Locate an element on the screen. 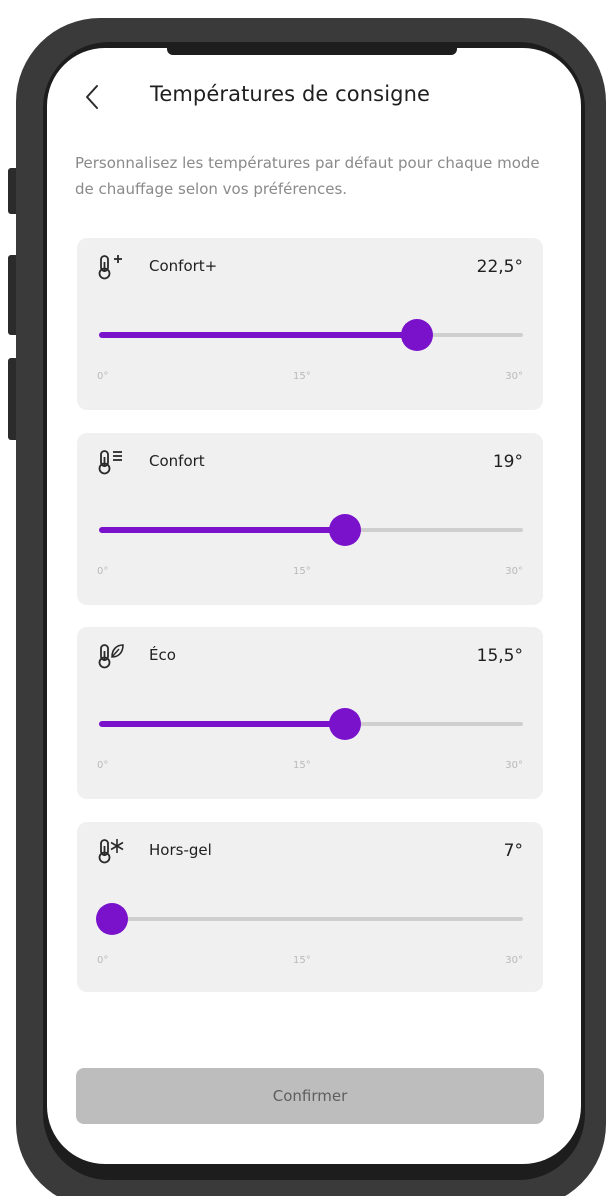 The image size is (606, 1196). header: Températures de consigne is located at coordinates (314, 98).